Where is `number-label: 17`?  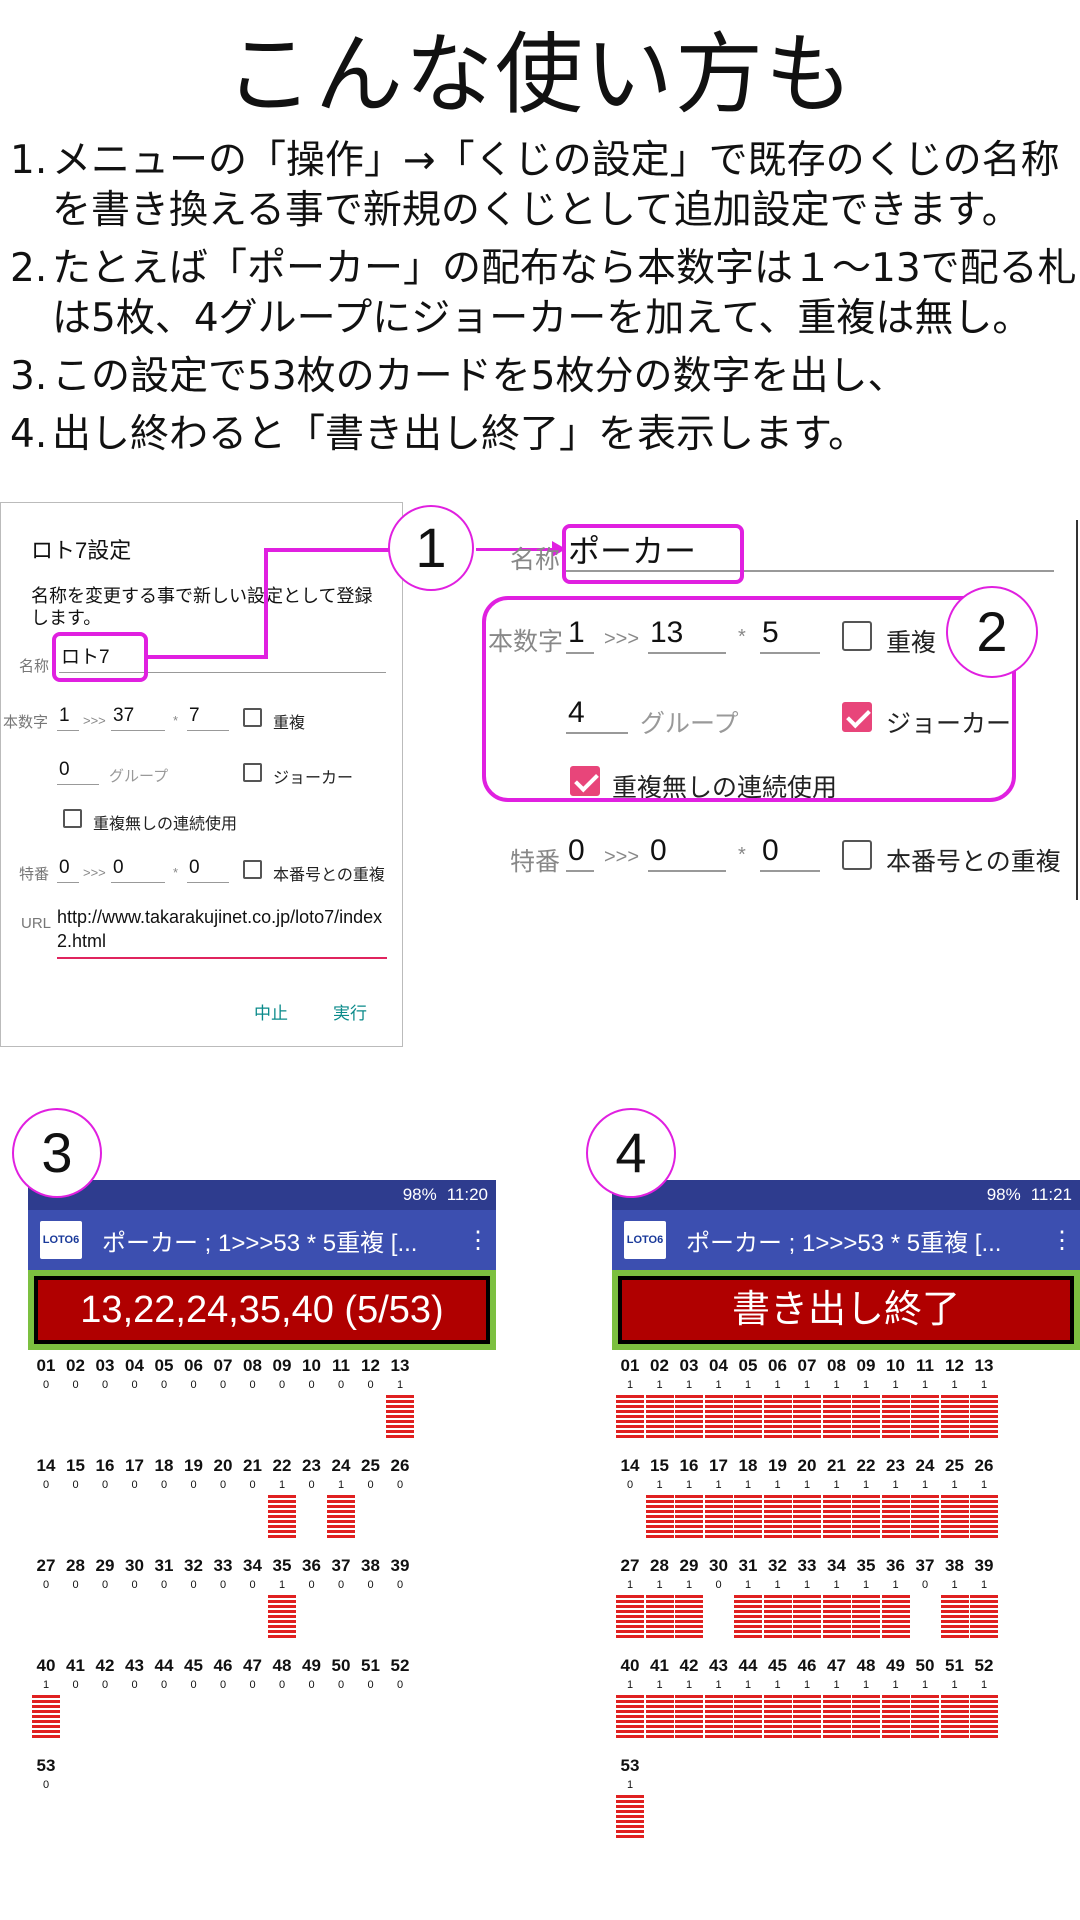
number-label: 17 is located at coordinates (718, 1465).